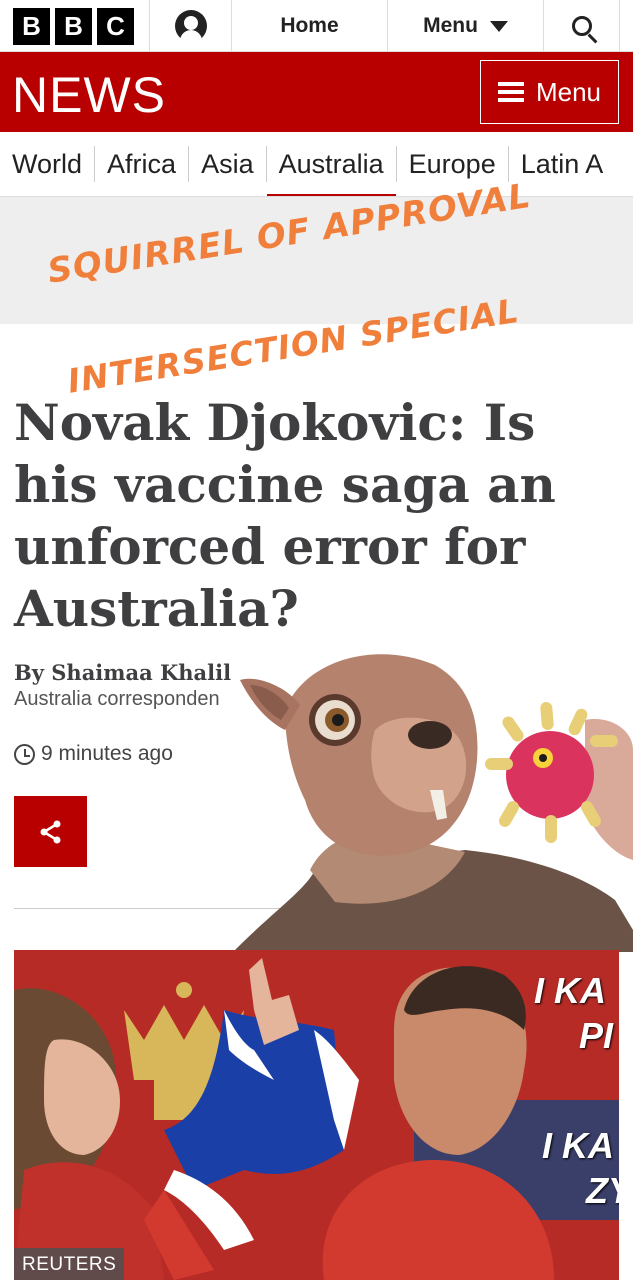 This screenshot has height=1280, width=633. What do you see at coordinates (69, 1264) in the screenshot?
I see `photo-credit: REUTERS` at bounding box center [69, 1264].